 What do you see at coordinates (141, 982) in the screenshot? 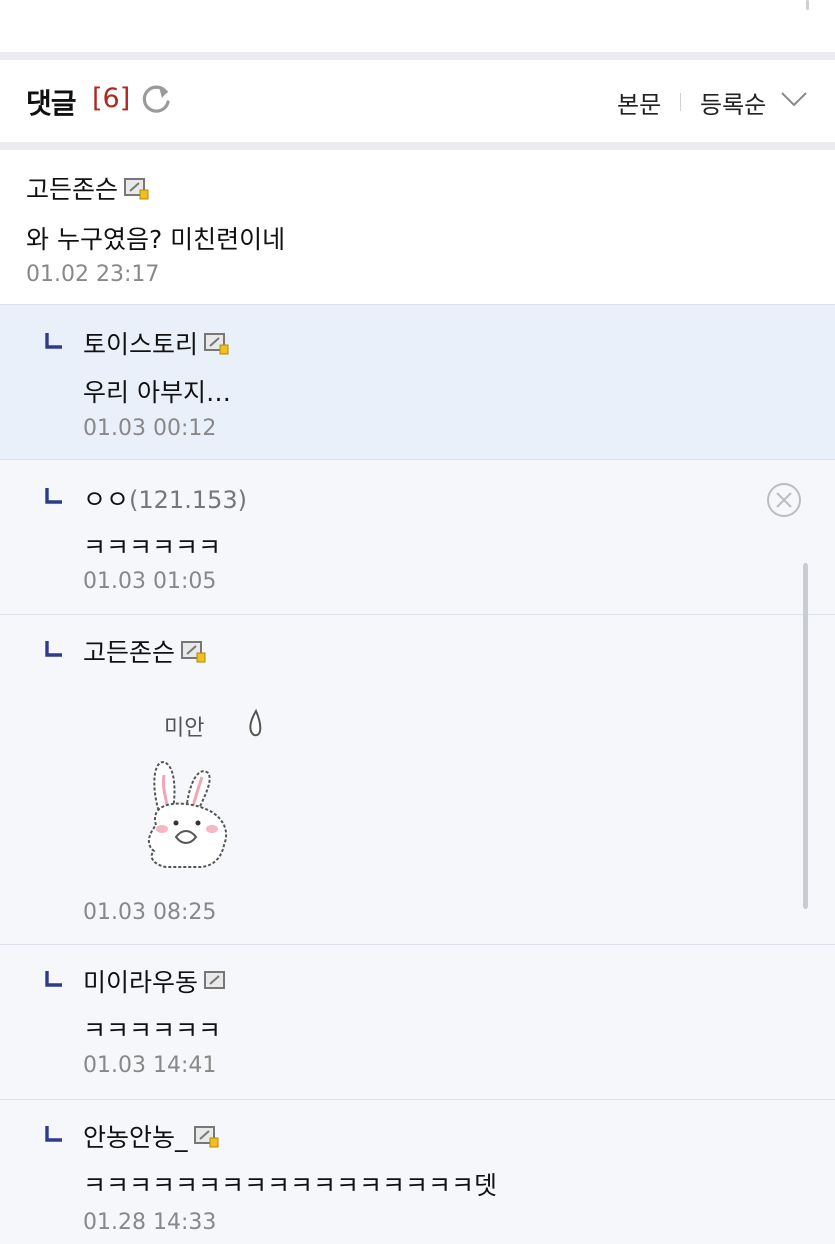
I see `author-name: 미이라우동` at bounding box center [141, 982].